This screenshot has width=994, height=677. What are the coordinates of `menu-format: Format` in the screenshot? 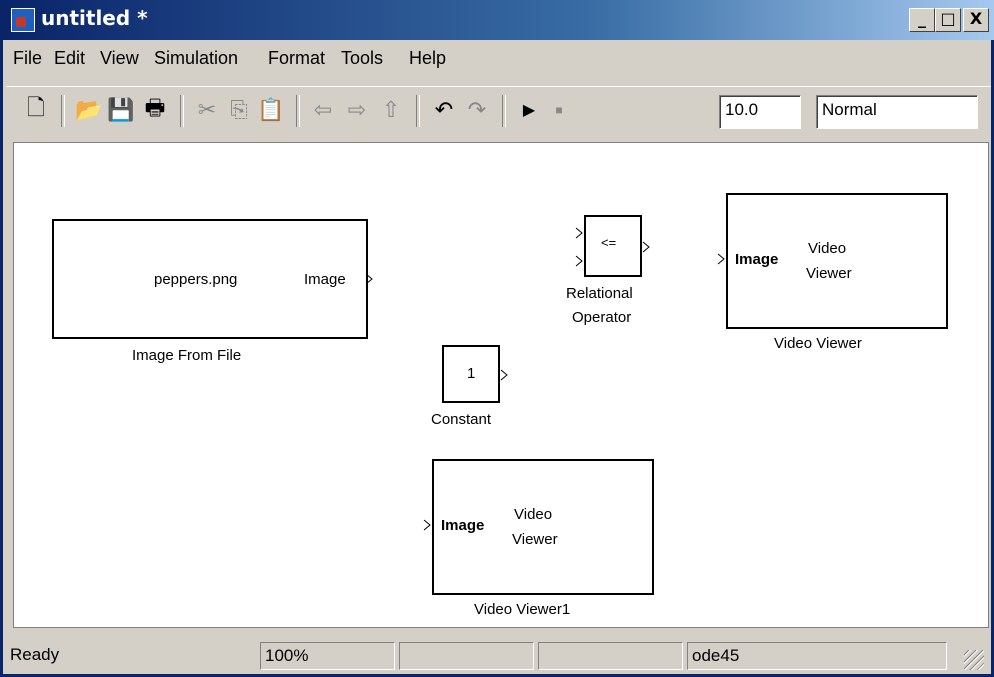 It's located at (296, 58).